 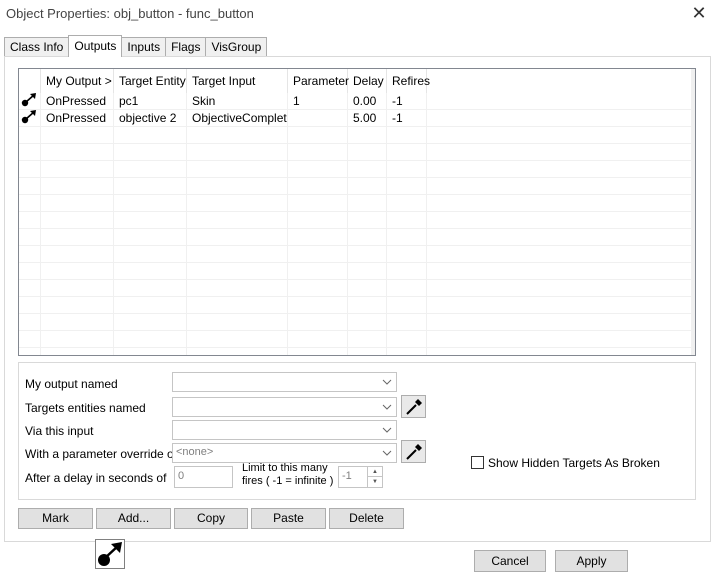 What do you see at coordinates (144, 47) in the screenshot?
I see `tab-inputs: Inputs` at bounding box center [144, 47].